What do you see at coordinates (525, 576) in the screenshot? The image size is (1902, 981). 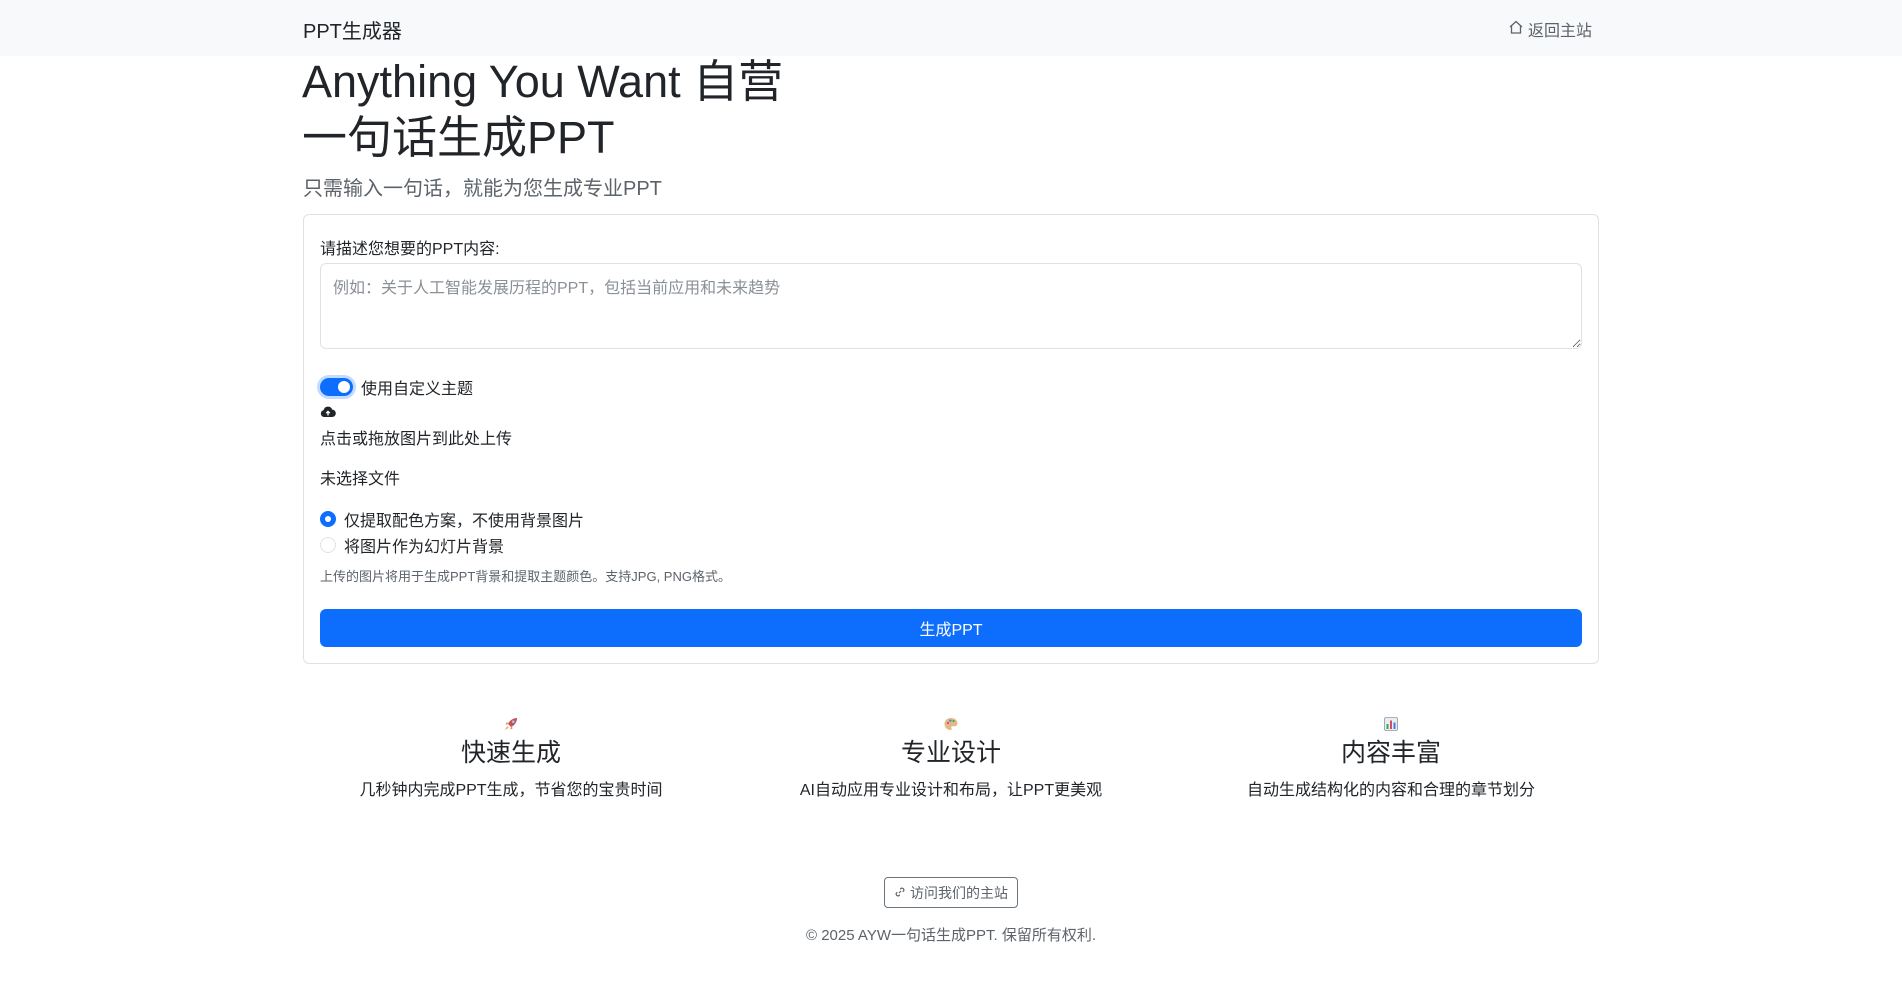 I see `upload-help-text: 上传的图片将用于生成PPT背景和提取主题颜色。支持JPG, PNG格式。` at bounding box center [525, 576].